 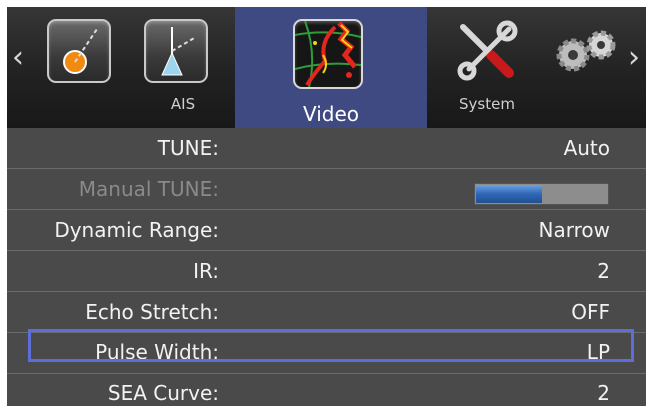 What do you see at coordinates (326, 189) in the screenshot?
I see `row-manual-tune: Manual TUNE:` at bounding box center [326, 189].